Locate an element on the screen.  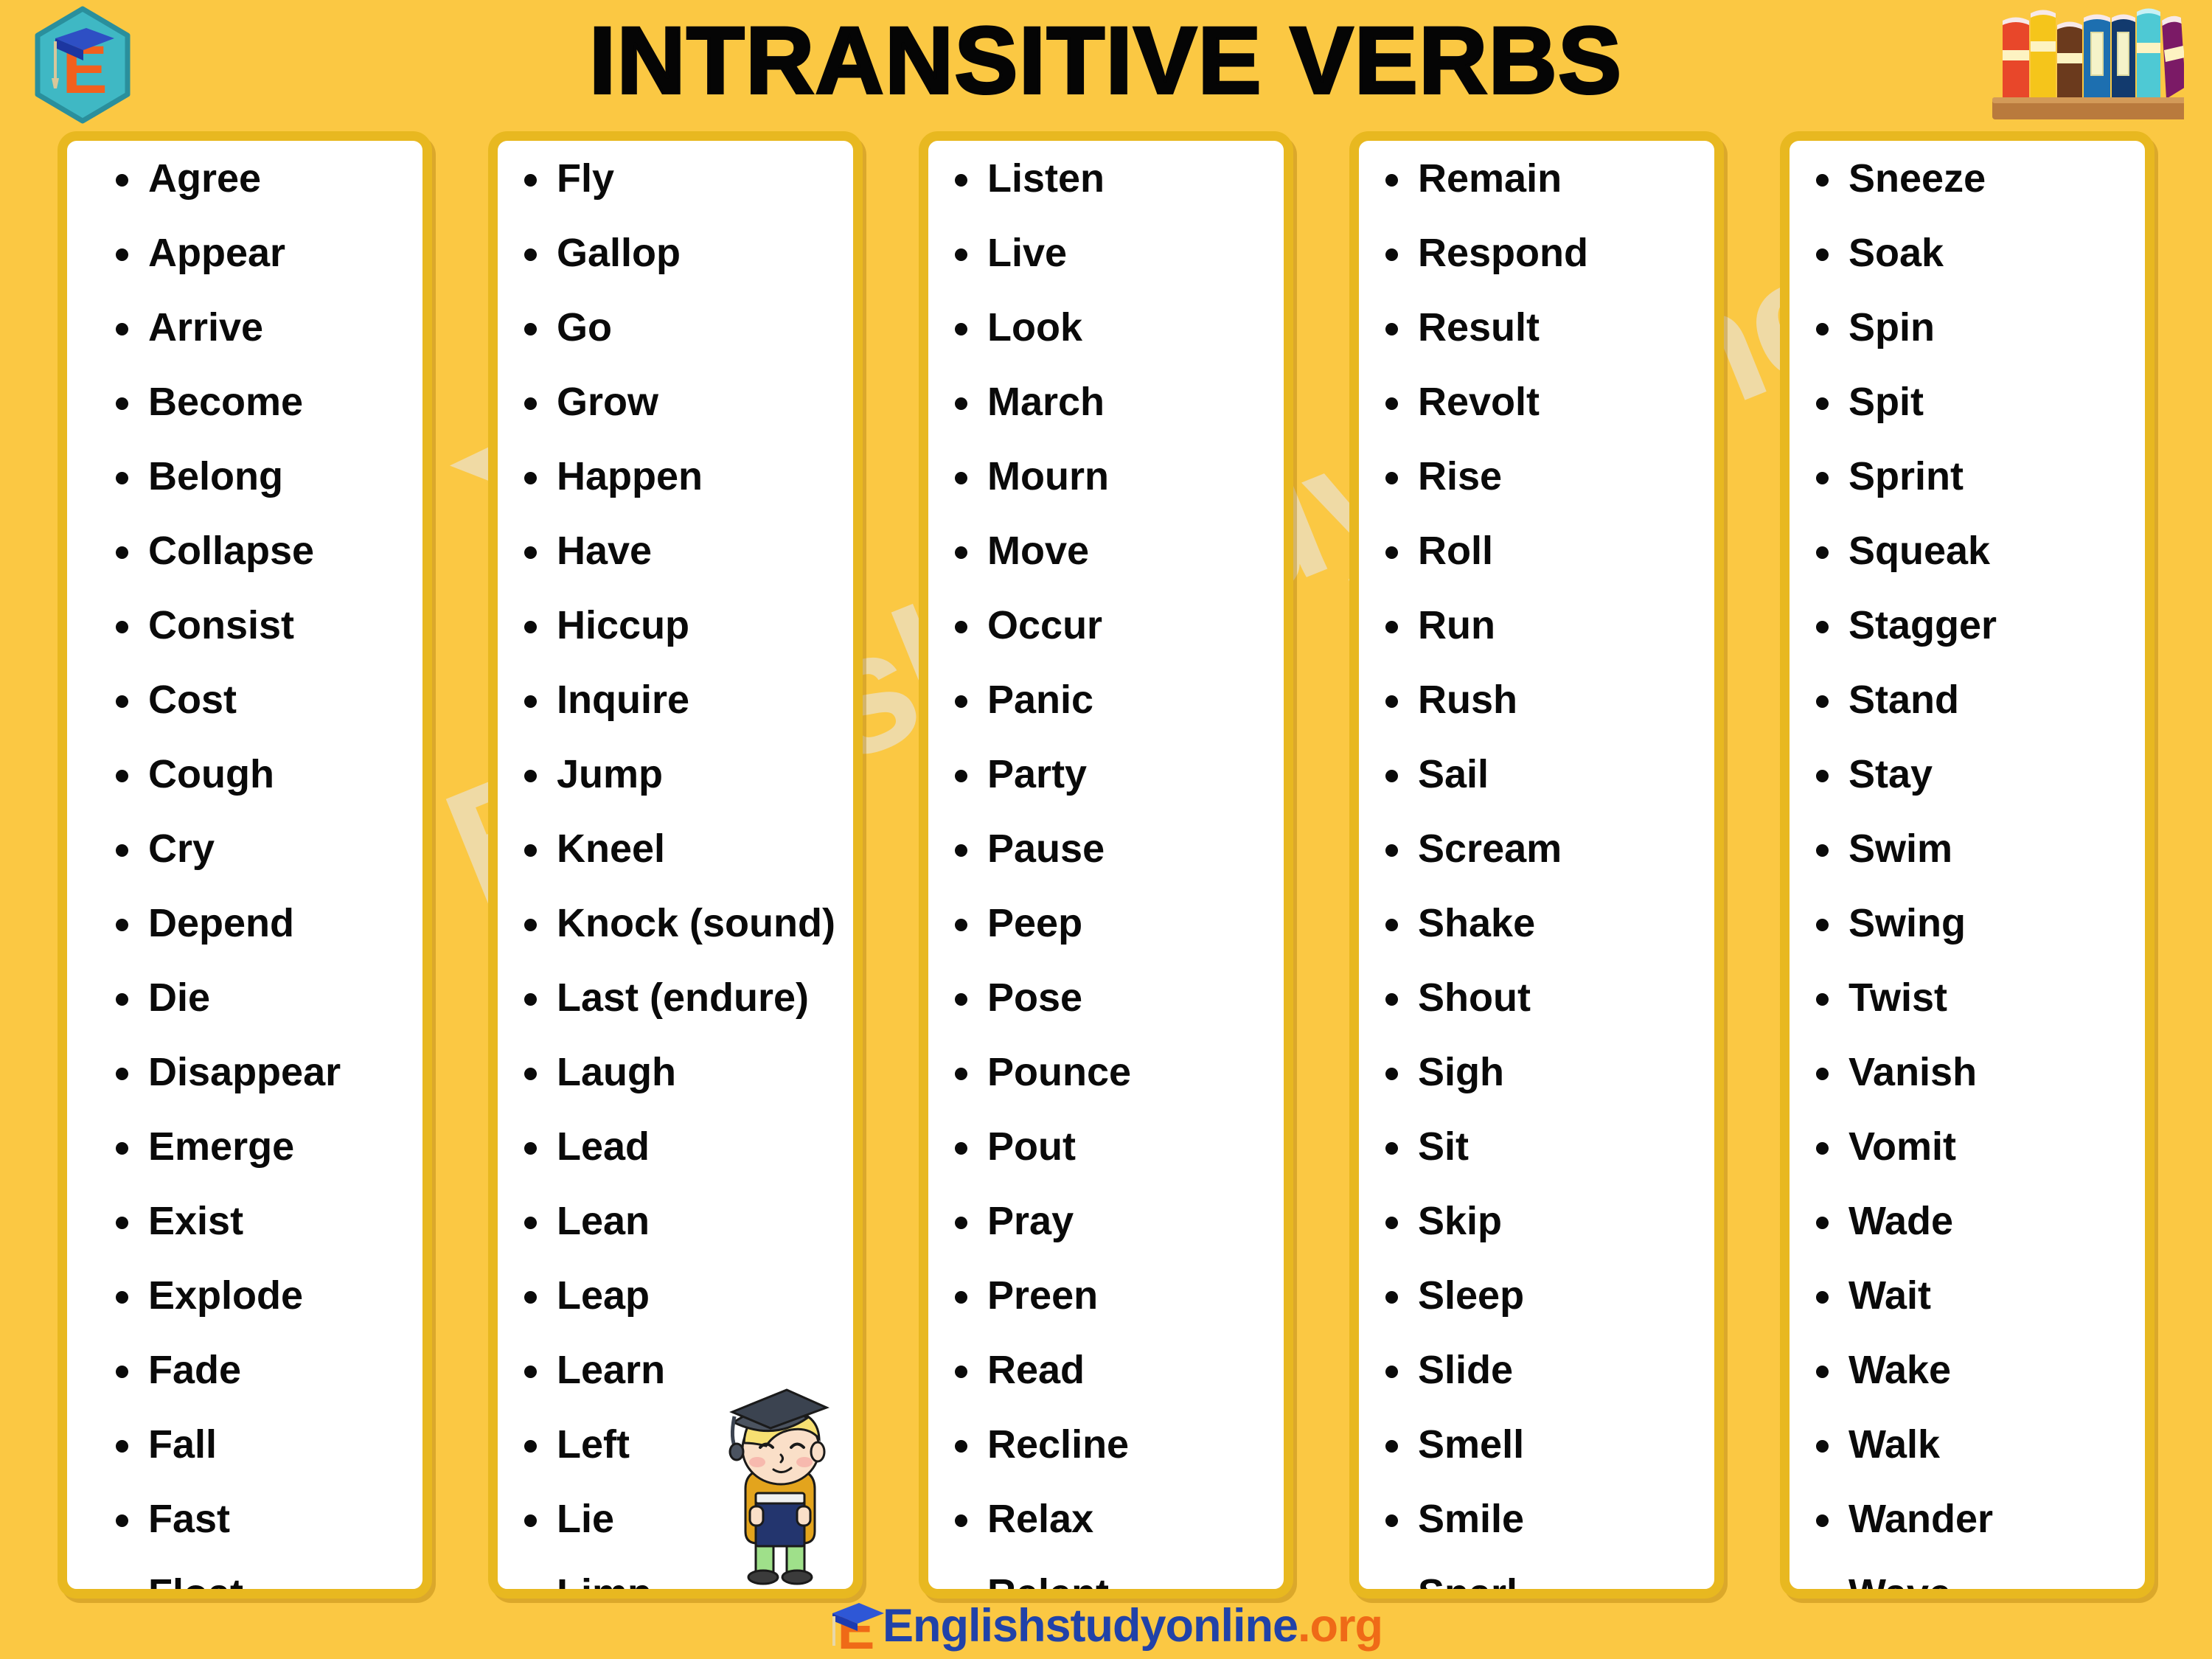
site-footer: E Englishstudyonline.org is located at coordinates (1106, 1626).